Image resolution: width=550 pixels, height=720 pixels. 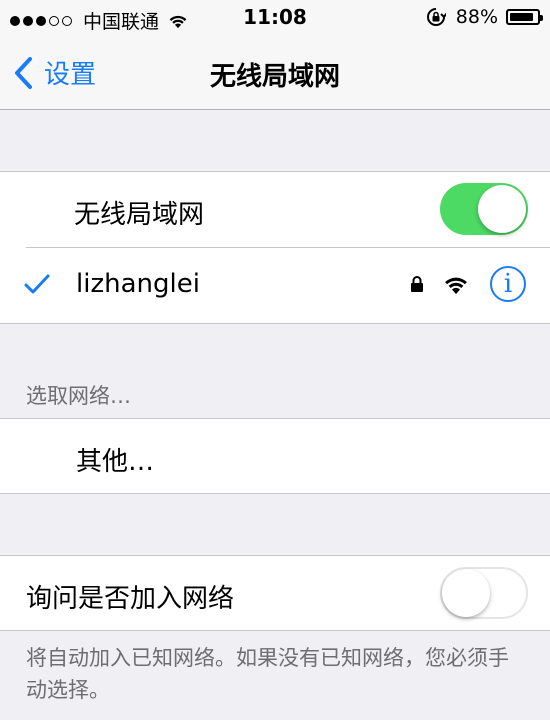 What do you see at coordinates (274, 77) in the screenshot?
I see `page-title: 无线局域网` at bounding box center [274, 77].